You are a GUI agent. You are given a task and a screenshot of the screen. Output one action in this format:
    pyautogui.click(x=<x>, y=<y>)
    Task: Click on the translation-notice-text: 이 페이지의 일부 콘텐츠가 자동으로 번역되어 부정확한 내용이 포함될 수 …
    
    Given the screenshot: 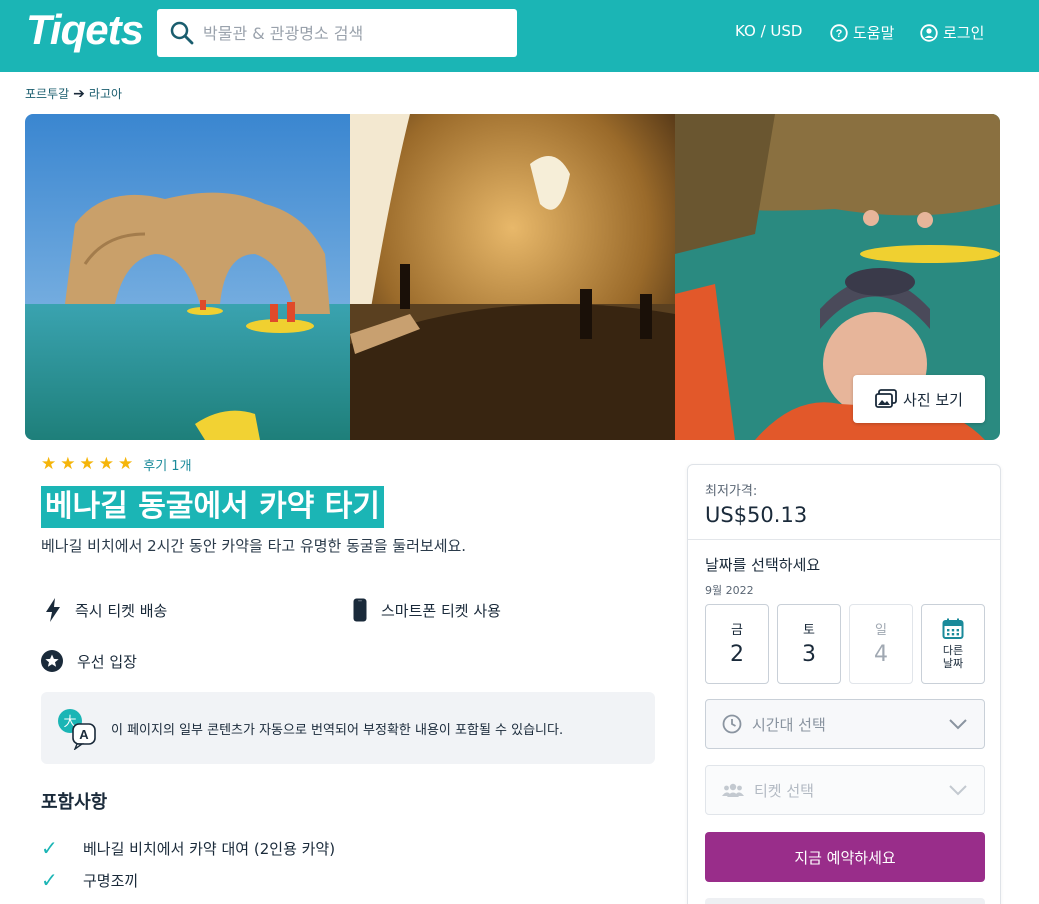 What is the action you would take?
    pyautogui.click(x=337, y=730)
    